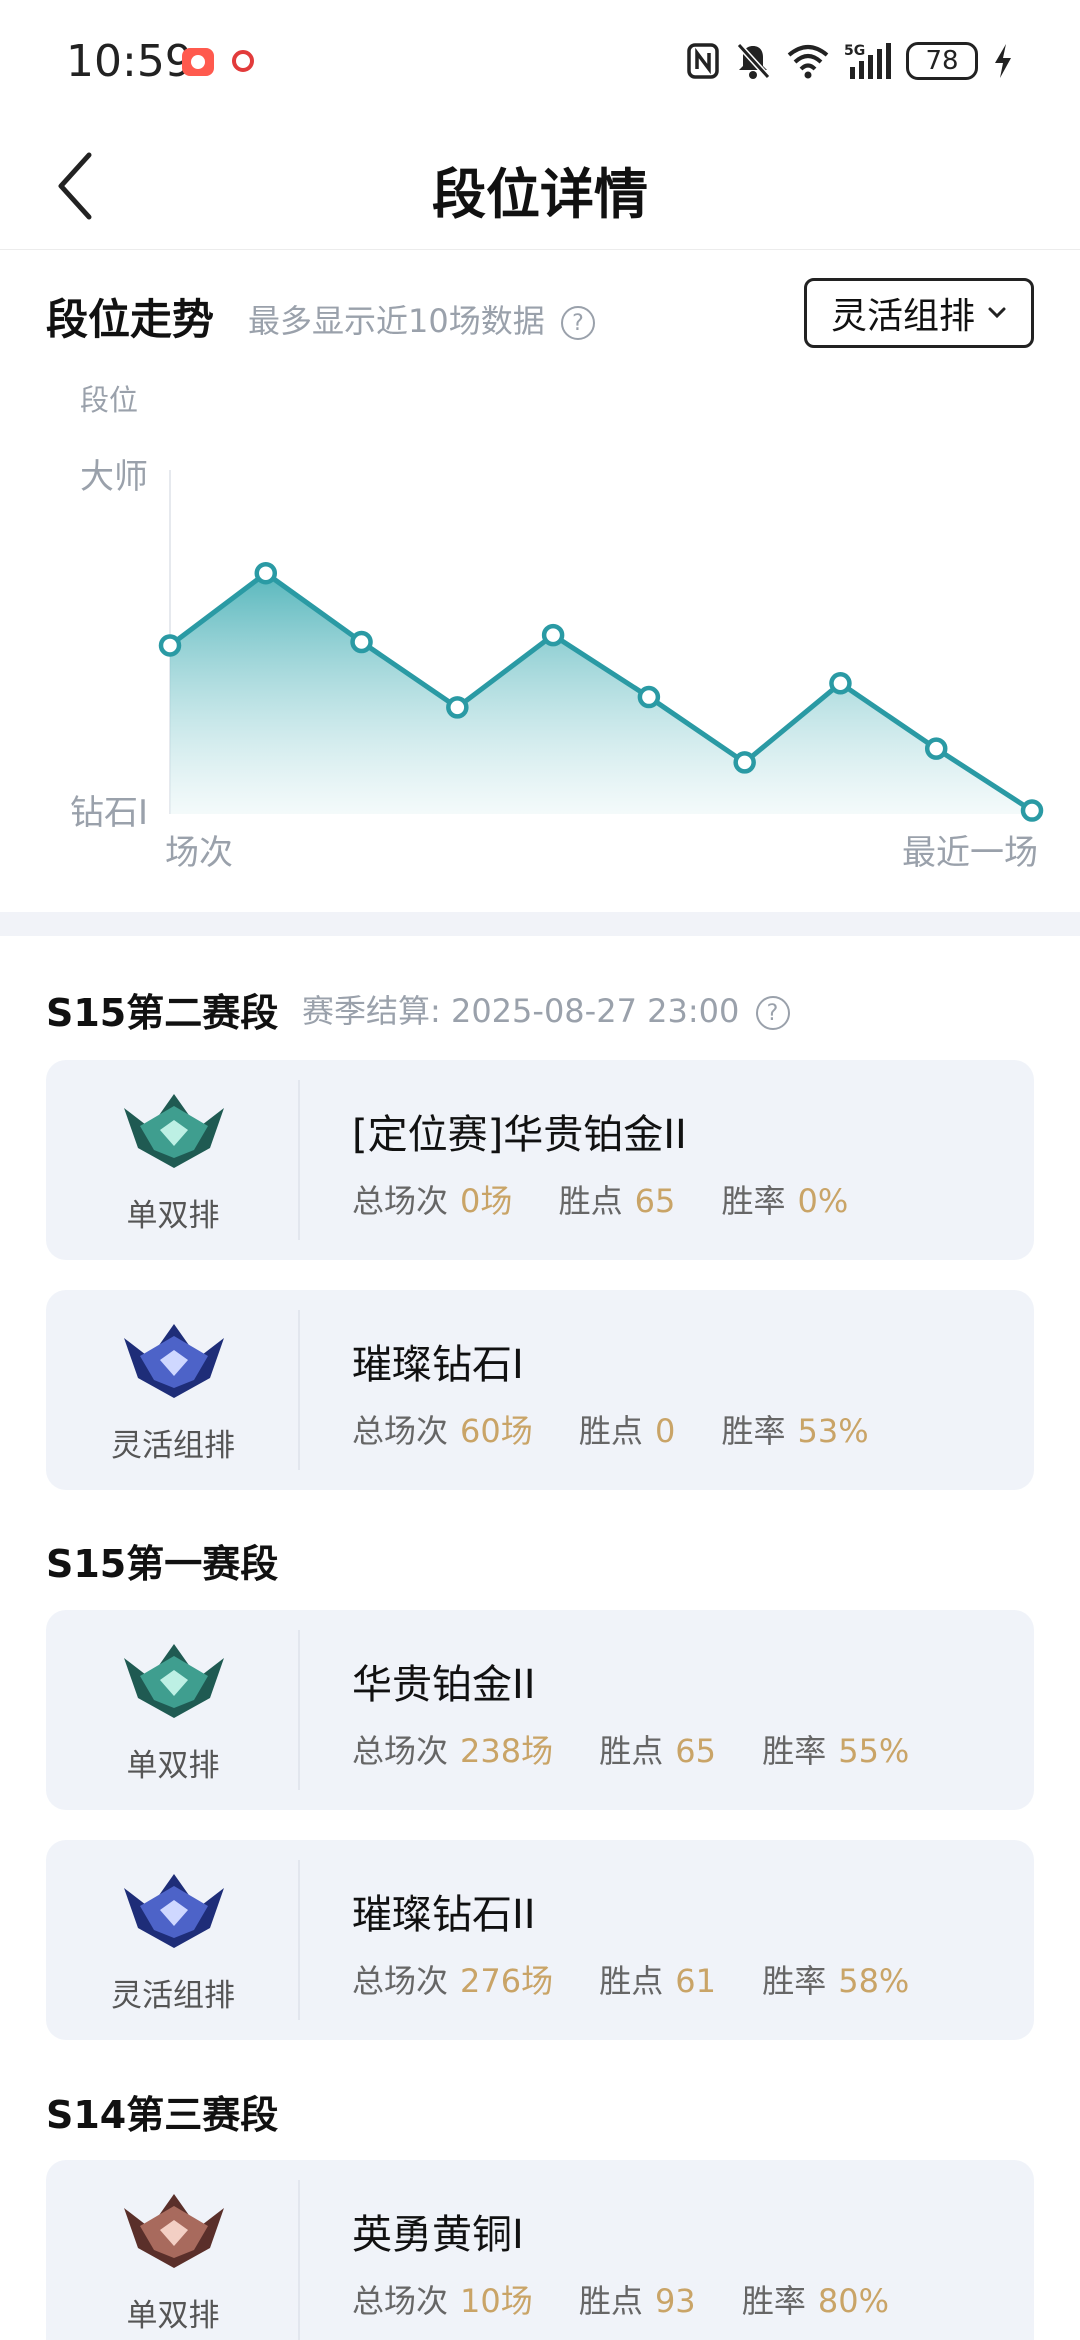 This screenshot has width=1080, height=2340. Describe the element at coordinates (496, 1431) in the screenshot. I see `games-value: 60场` at that location.